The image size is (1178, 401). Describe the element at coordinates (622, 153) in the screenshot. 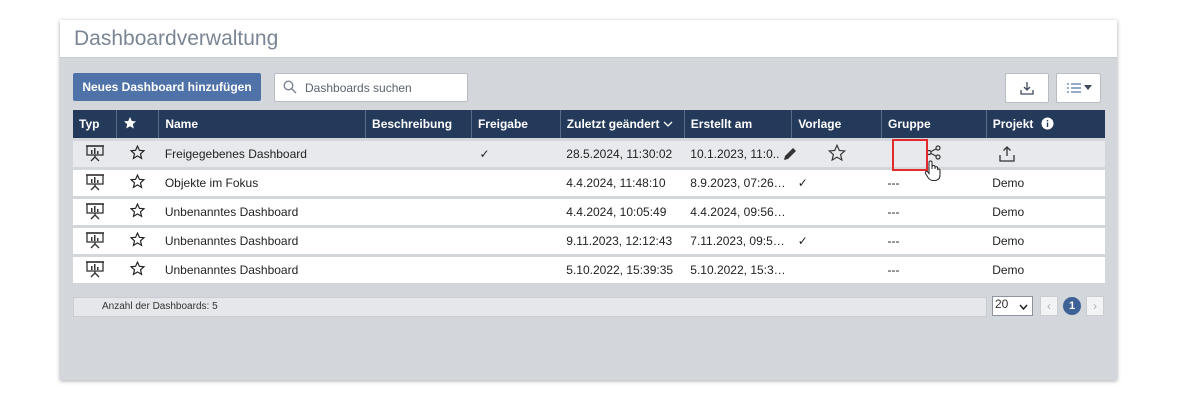

I see `row-zuletzt: 28.5.2024, 11:30:02` at that location.